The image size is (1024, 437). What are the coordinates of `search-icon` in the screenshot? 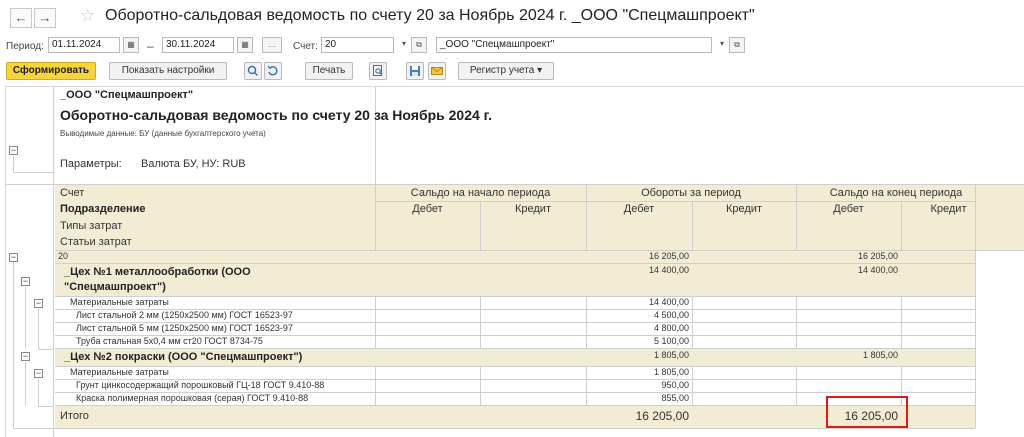 It's located at (253, 71).